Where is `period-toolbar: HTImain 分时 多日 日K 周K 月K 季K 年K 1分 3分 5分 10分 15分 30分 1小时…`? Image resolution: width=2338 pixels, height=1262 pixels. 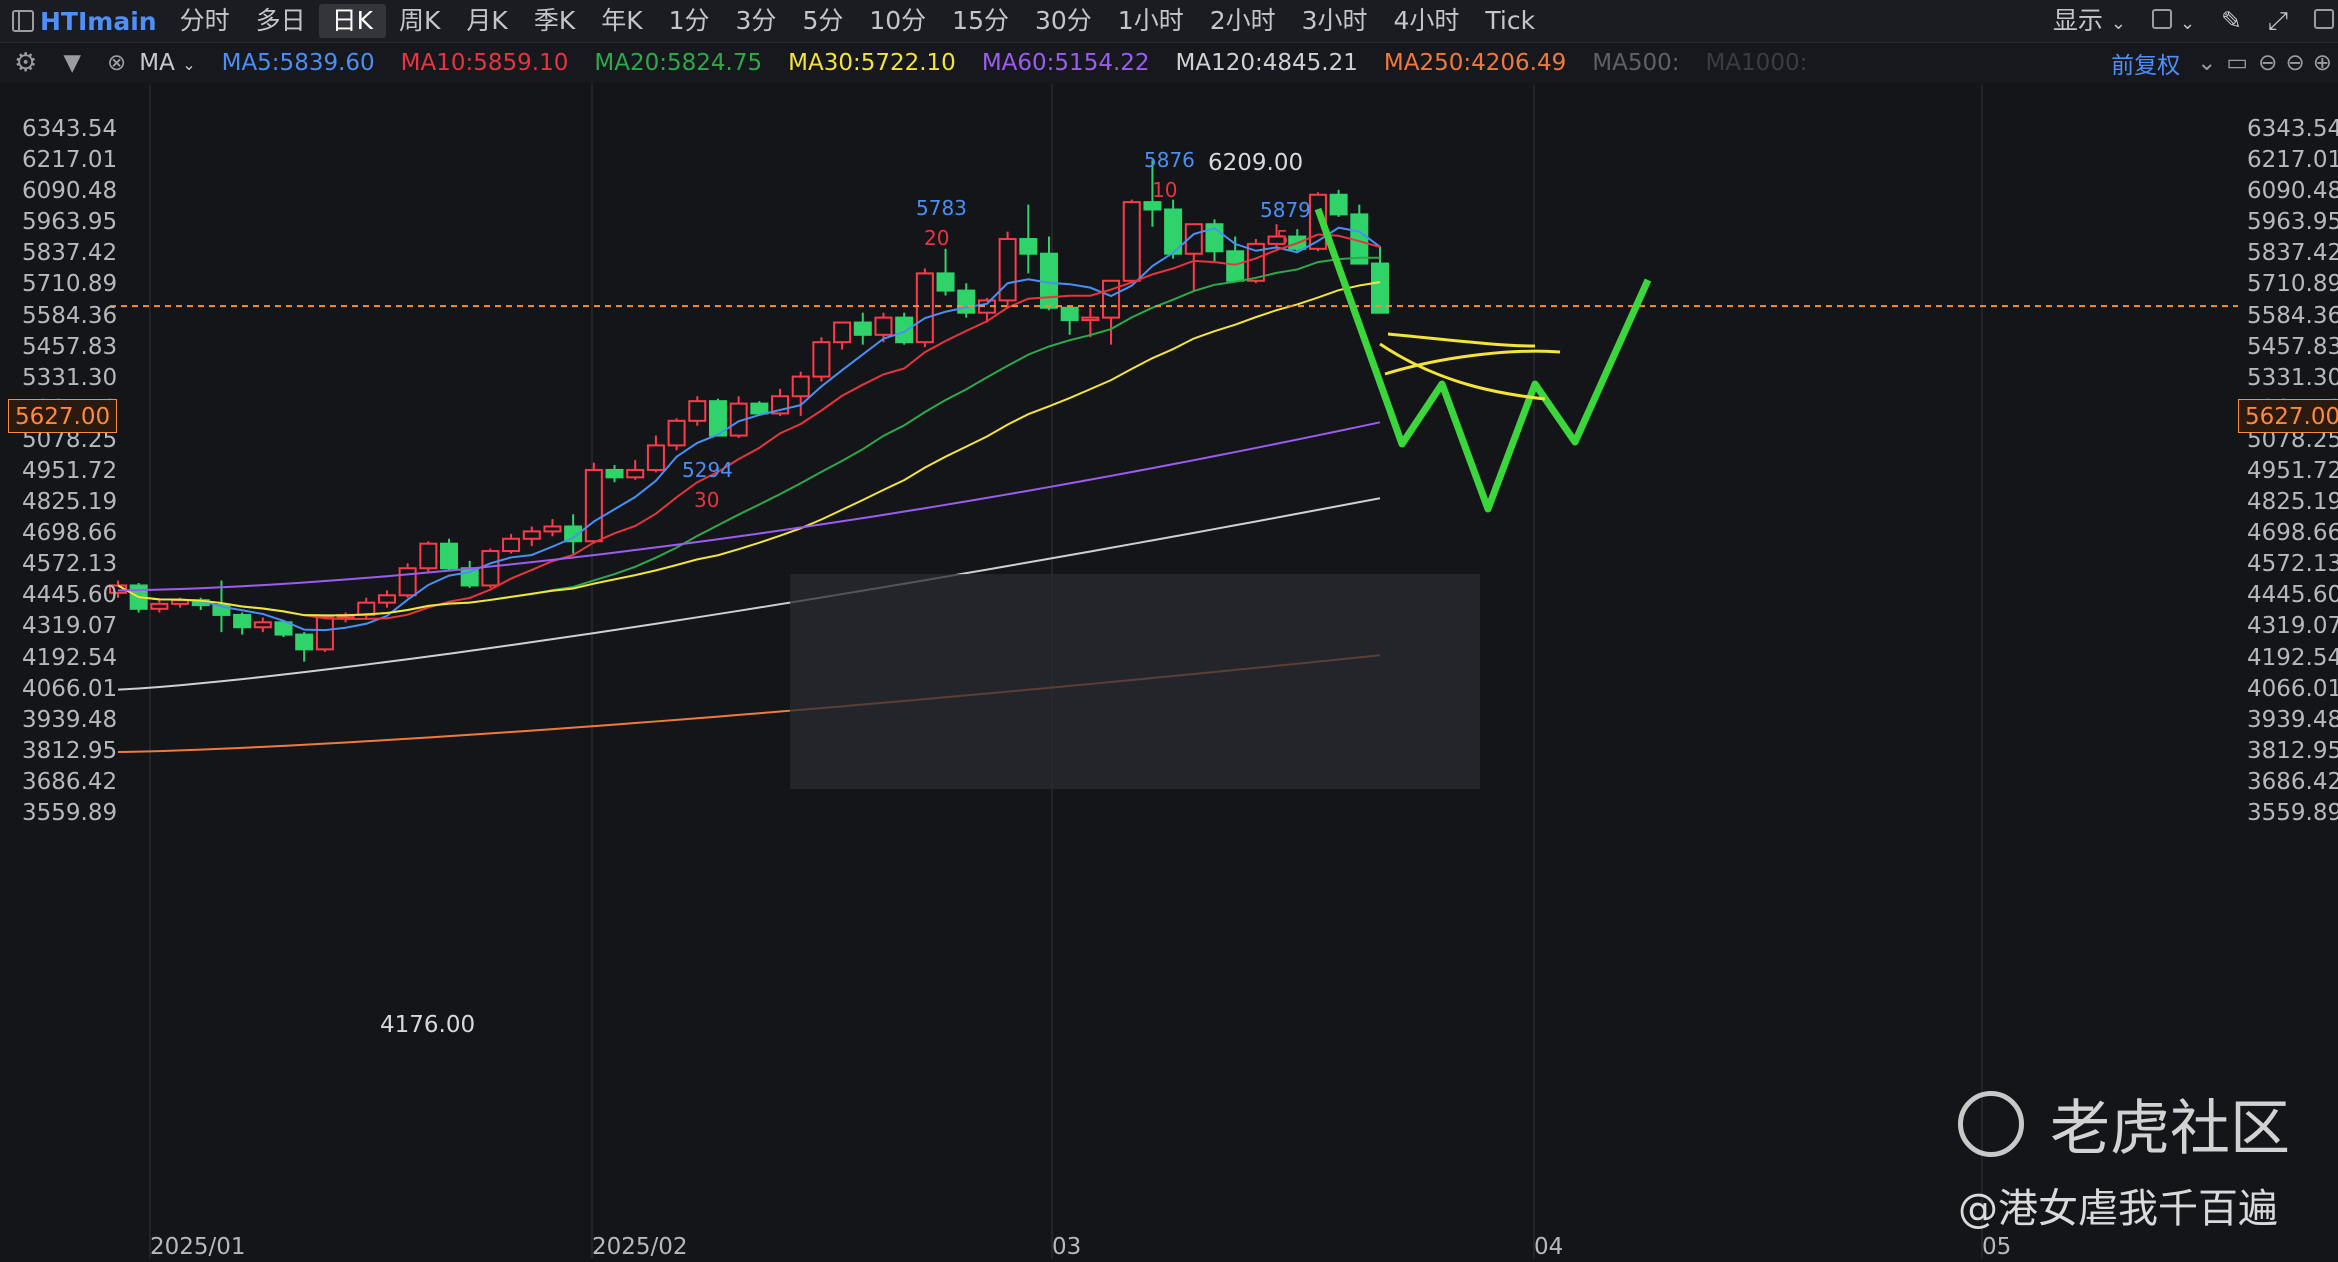
period-toolbar: HTImain 分时 多日 日K 周K 月K 季K 年K 1分 3分 5分 10分 15分 30分 1小时… is located at coordinates (1169, 21).